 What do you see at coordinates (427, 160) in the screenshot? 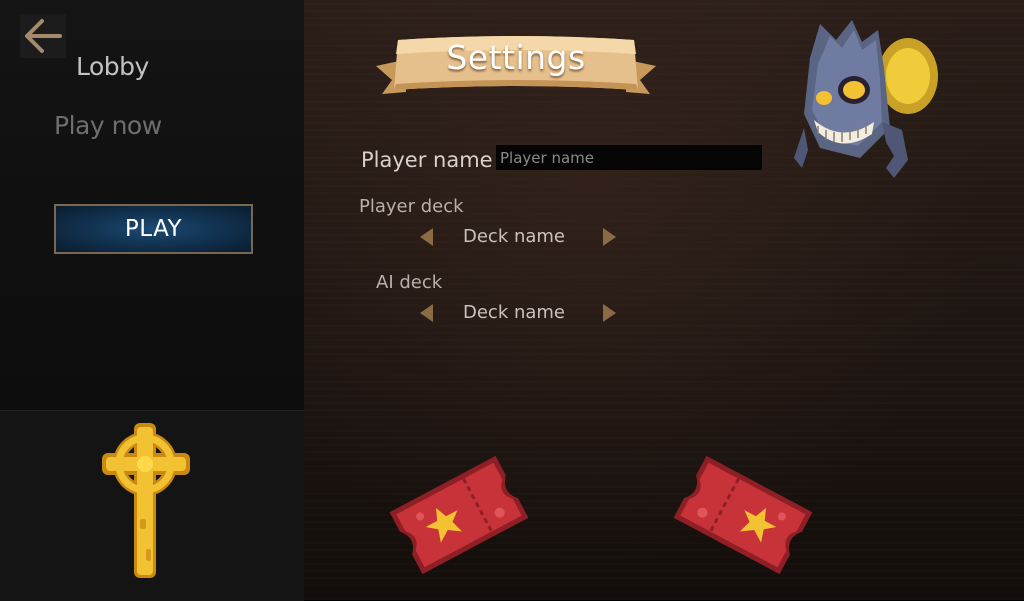
I see `player-name-label: Player name` at bounding box center [427, 160].